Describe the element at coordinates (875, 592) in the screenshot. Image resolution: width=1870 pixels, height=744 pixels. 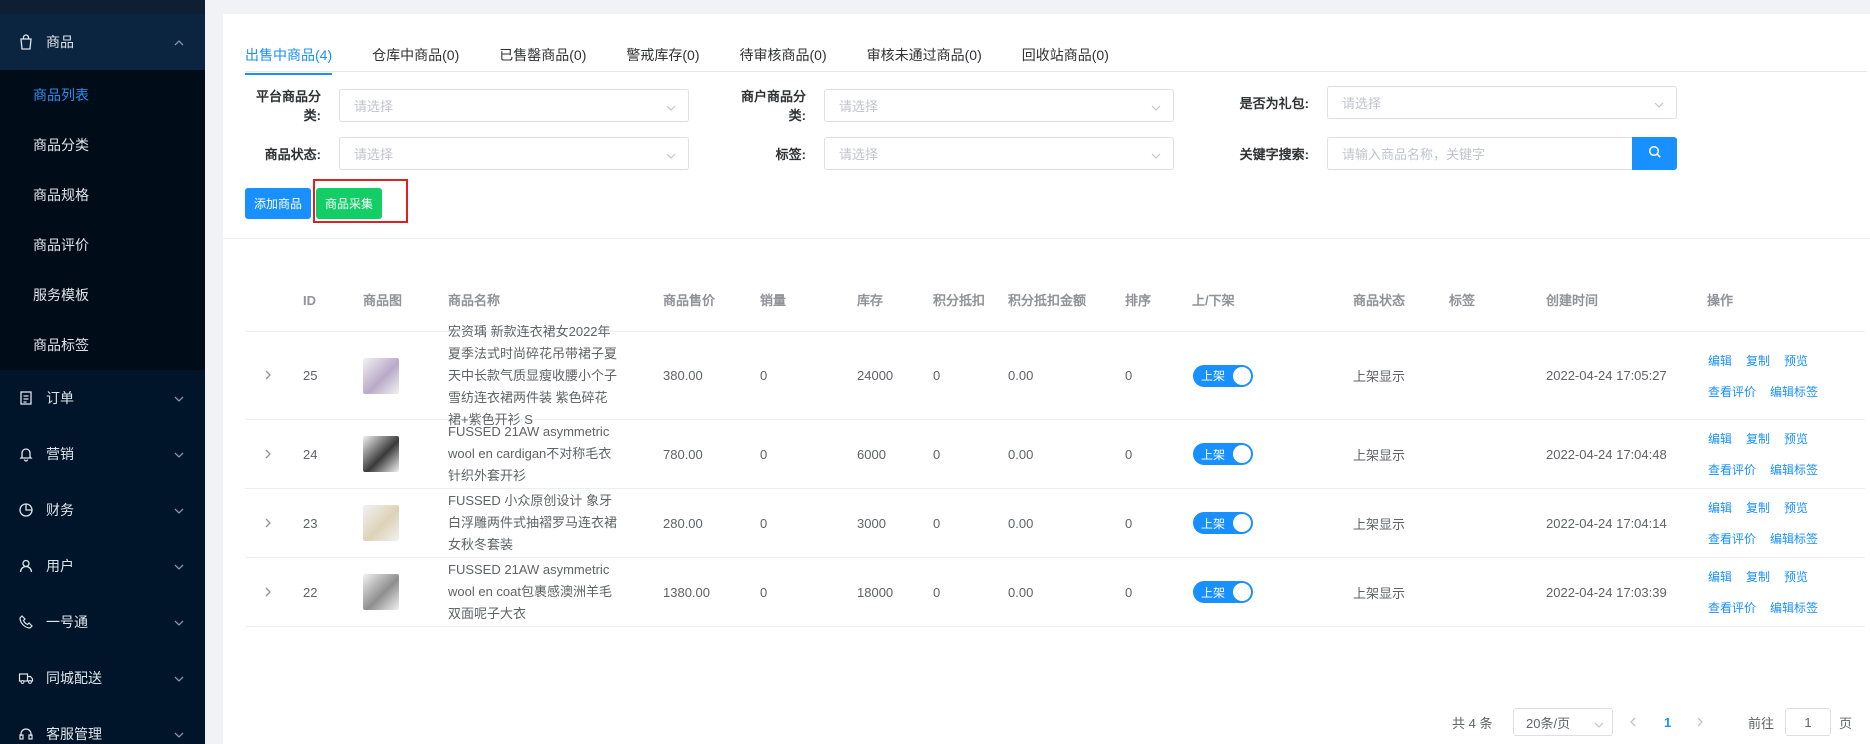
I see `cell-stock: 18000` at that location.